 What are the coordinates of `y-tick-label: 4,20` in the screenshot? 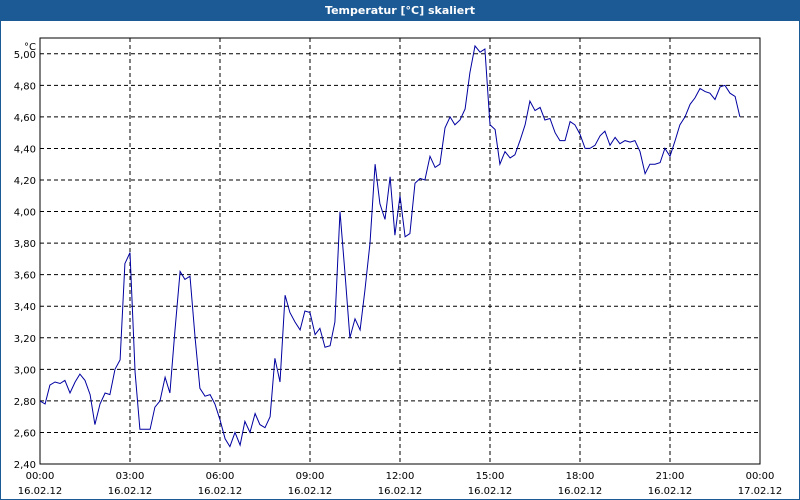 It's located at (25, 181).